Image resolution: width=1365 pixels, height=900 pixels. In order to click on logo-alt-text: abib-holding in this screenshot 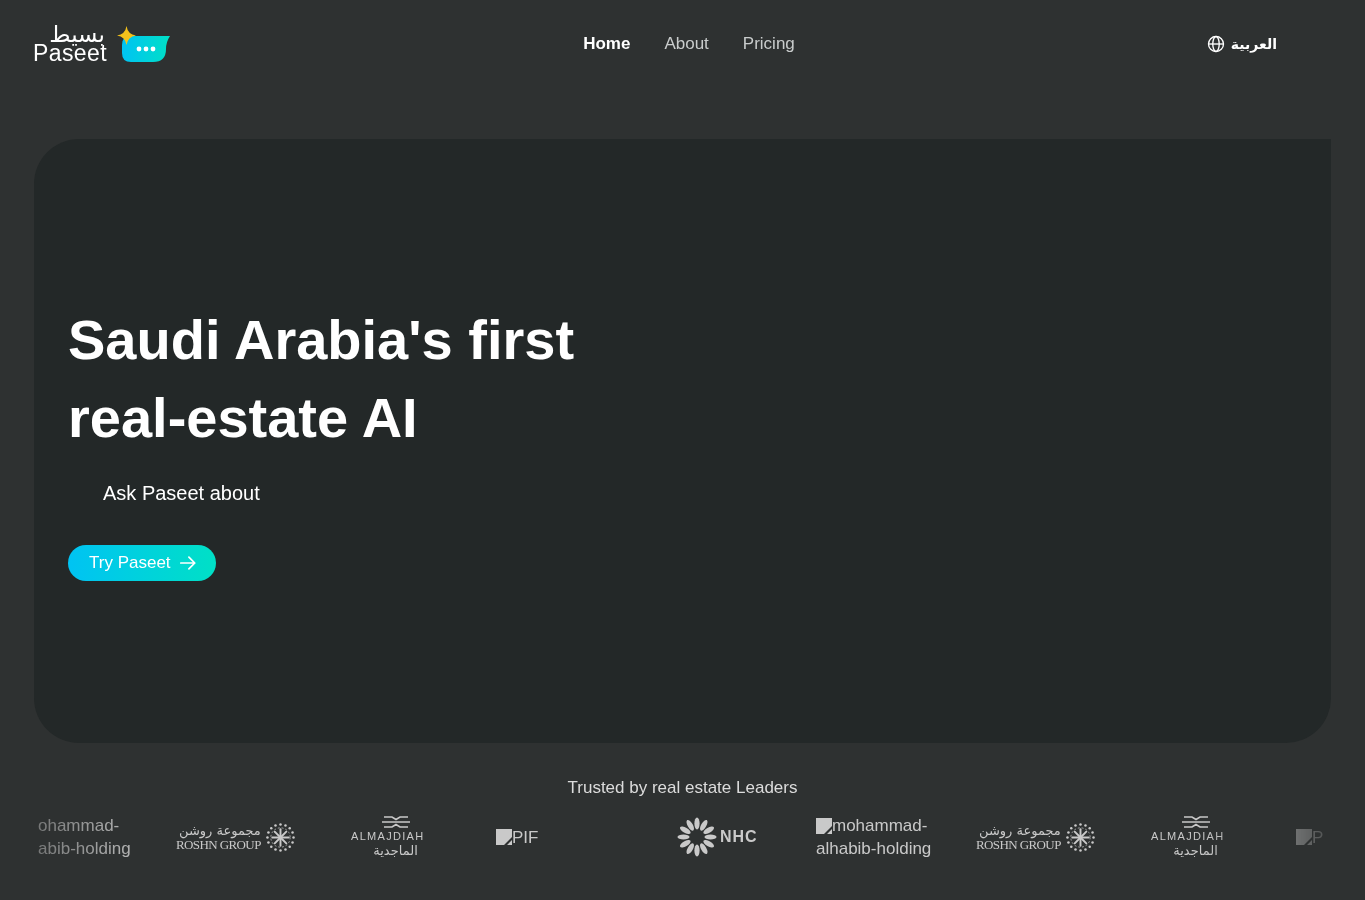, I will do `click(84, 849)`.